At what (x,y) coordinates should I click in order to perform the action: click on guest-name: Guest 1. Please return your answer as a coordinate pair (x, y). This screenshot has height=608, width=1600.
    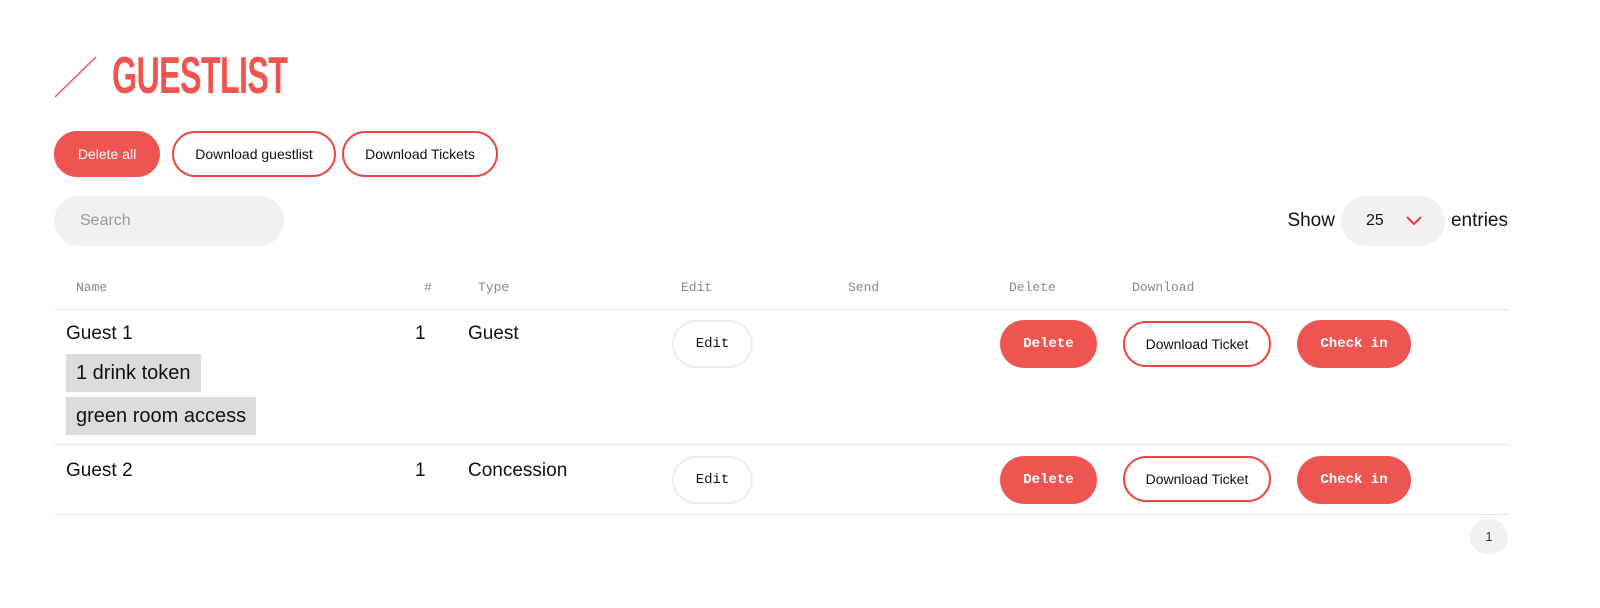
    Looking at the image, I should click on (99, 333).